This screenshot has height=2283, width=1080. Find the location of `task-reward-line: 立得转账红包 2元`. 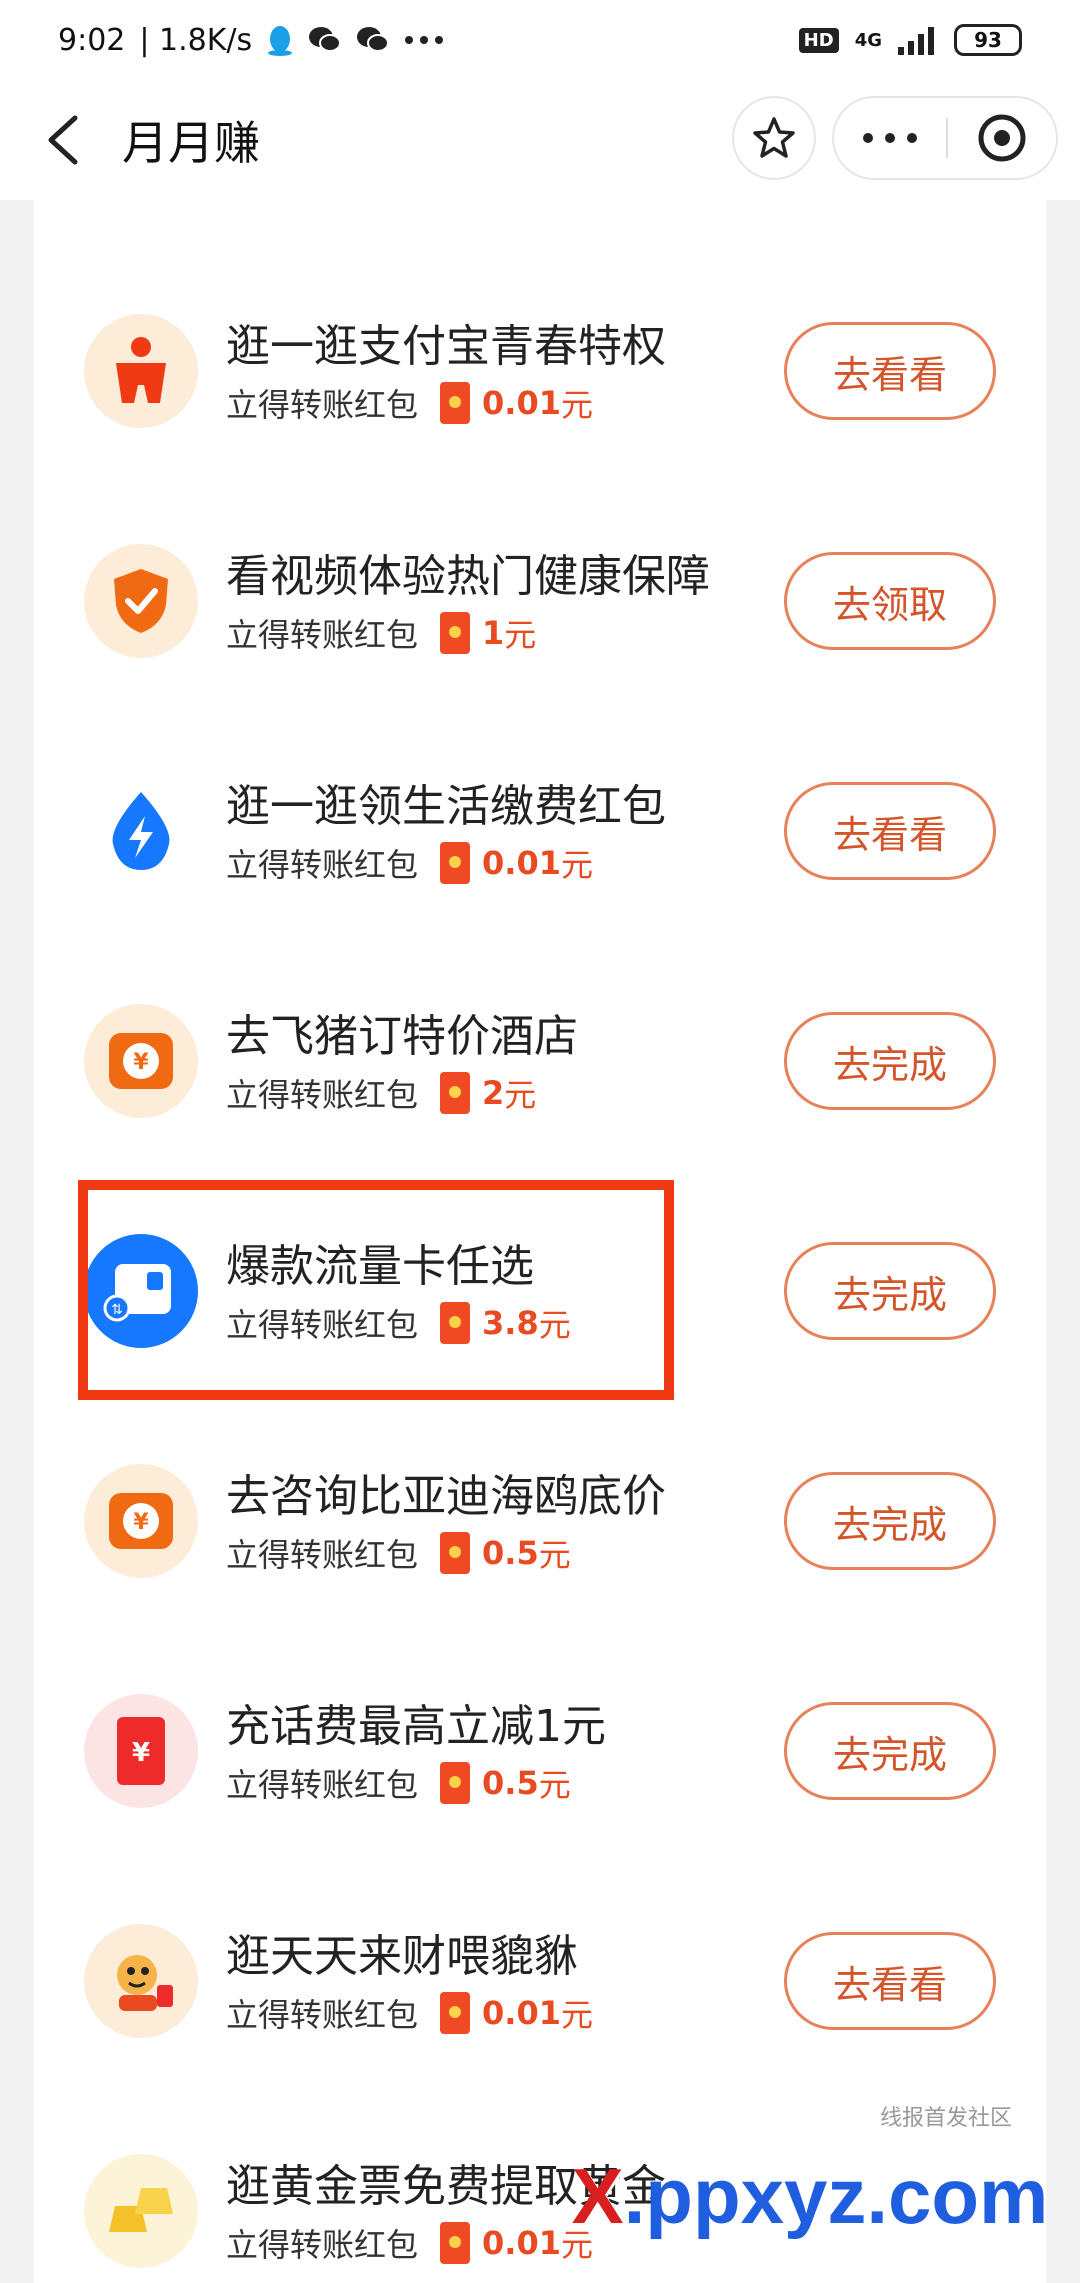

task-reward-line: 立得转账红包 2元 is located at coordinates (381, 1093).